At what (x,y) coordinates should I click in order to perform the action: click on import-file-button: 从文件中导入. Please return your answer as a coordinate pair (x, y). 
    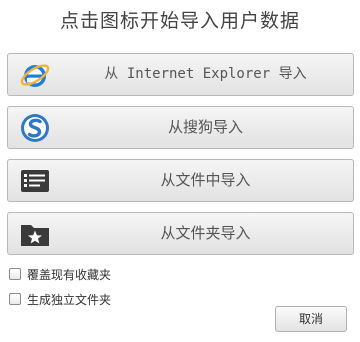
    Looking at the image, I should click on (180, 180).